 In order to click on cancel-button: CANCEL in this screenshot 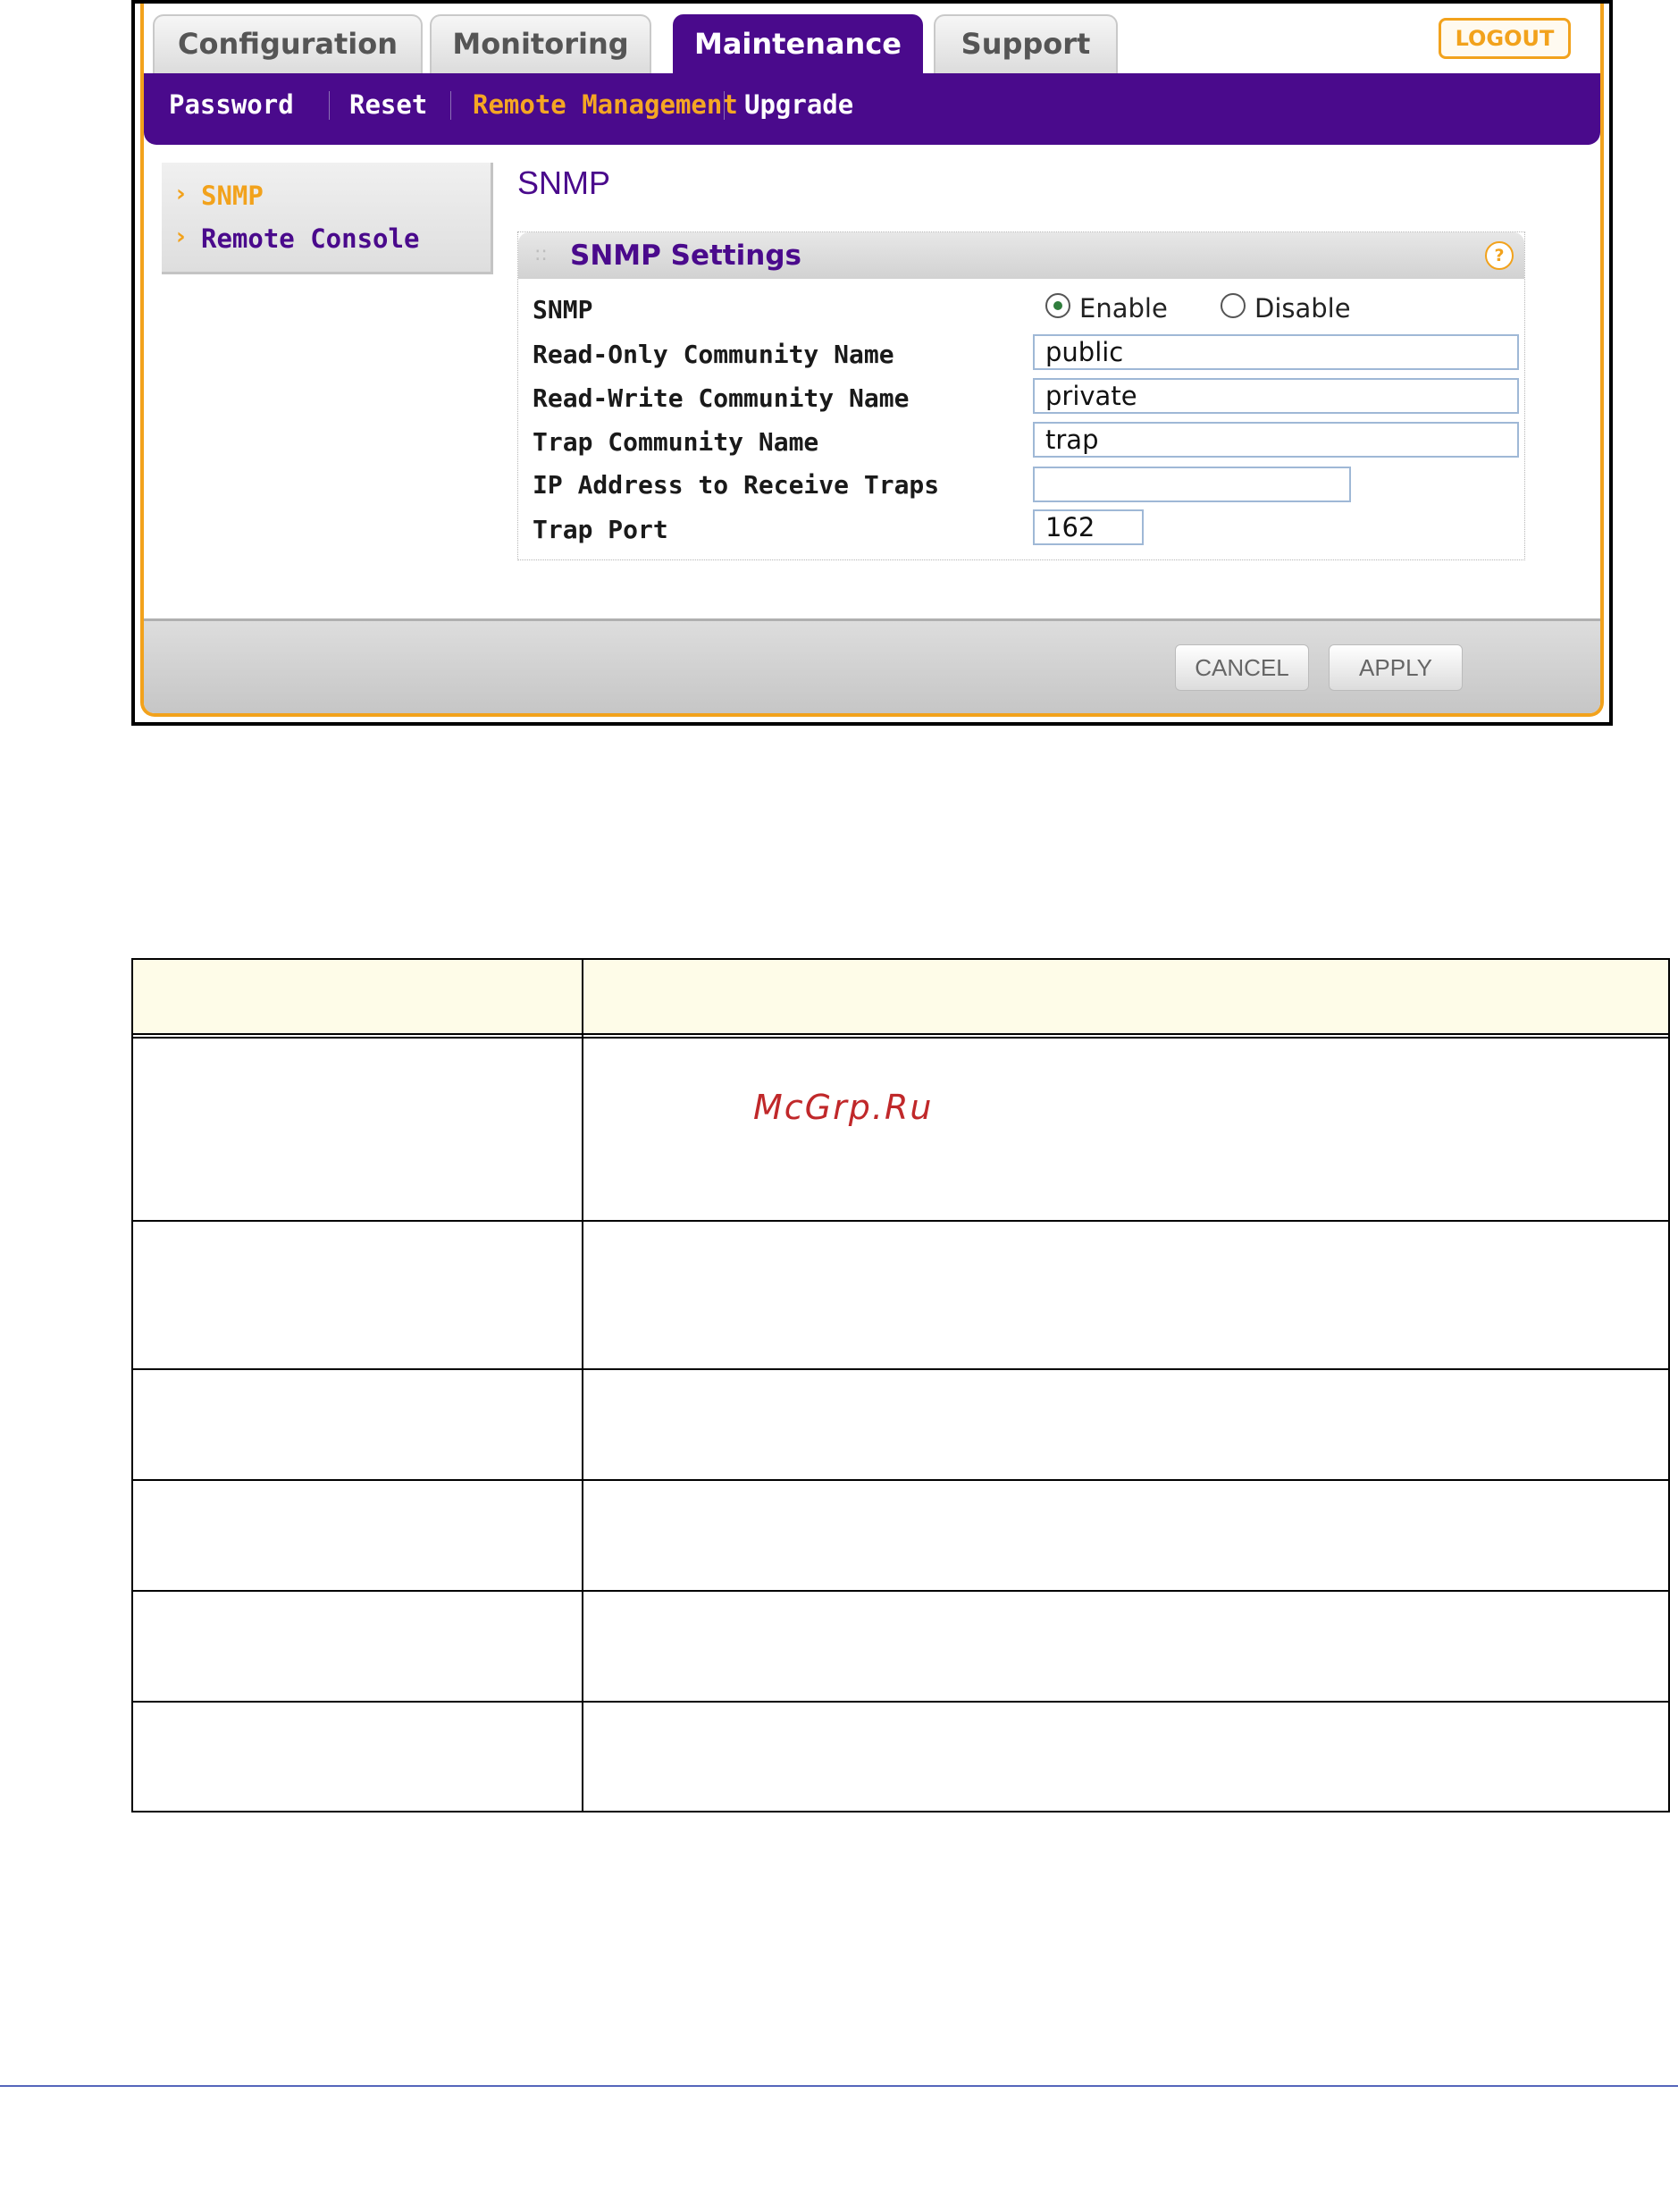, I will do `click(1242, 667)`.